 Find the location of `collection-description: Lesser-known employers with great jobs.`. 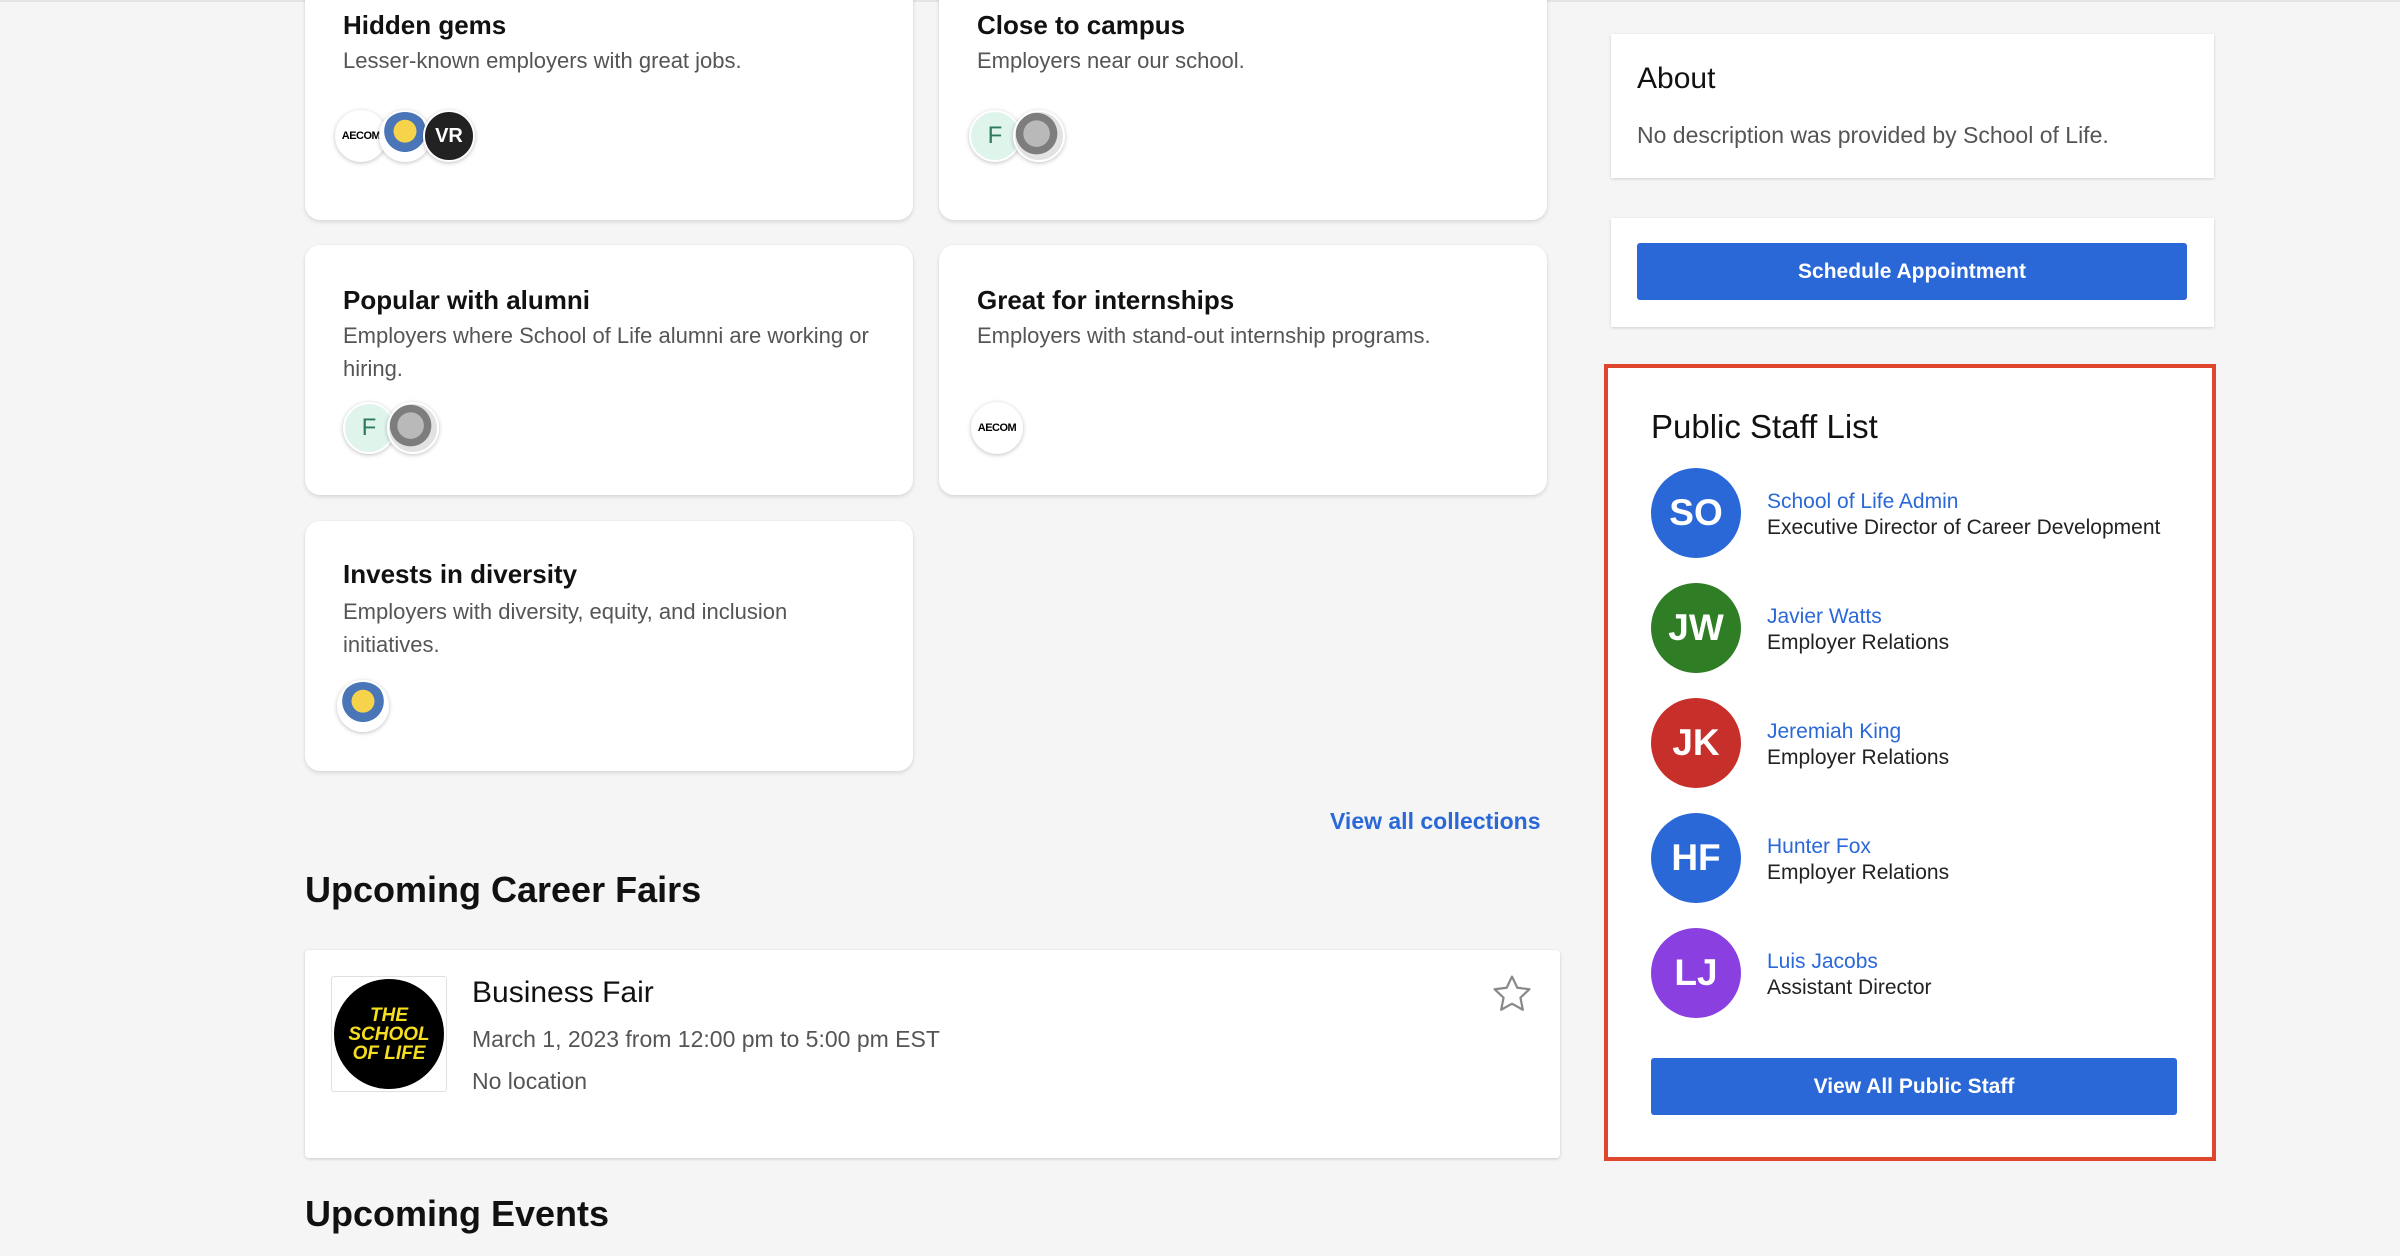

collection-description: Lesser-known employers with great jobs. is located at coordinates (542, 60).